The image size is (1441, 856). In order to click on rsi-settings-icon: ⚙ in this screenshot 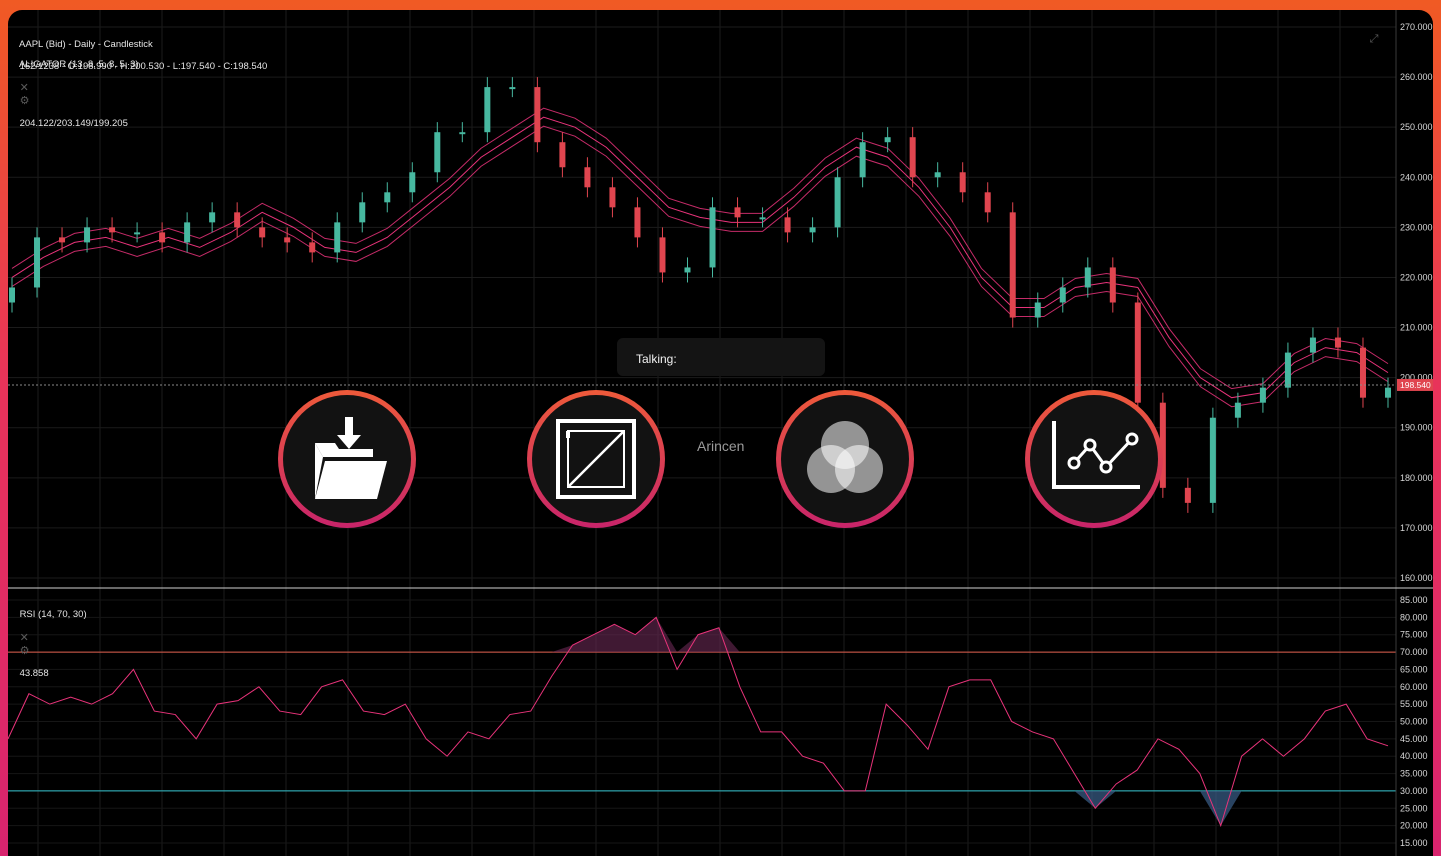, I will do `click(25, 651)`.